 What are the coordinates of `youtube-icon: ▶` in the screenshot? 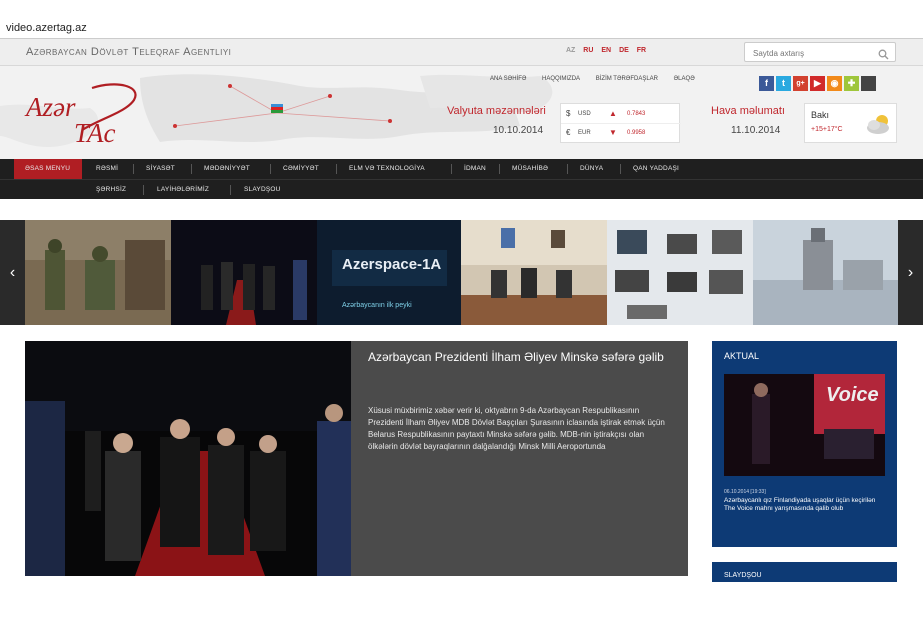 It's located at (817, 83).